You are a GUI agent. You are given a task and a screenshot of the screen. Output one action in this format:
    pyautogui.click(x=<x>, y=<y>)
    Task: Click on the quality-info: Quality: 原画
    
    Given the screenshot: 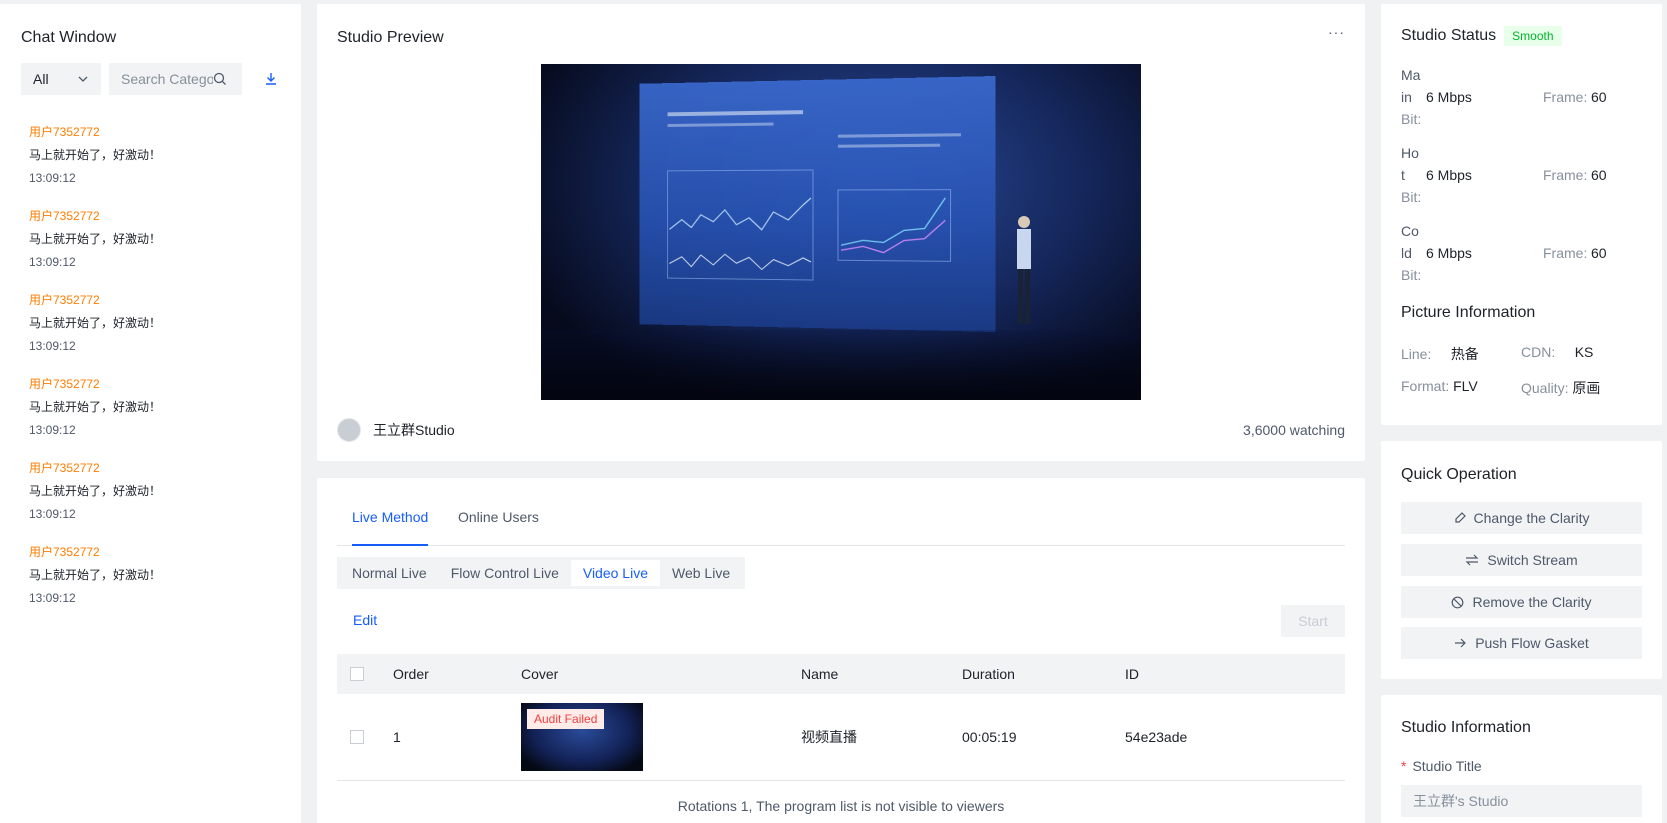 What is the action you would take?
    pyautogui.click(x=1561, y=388)
    